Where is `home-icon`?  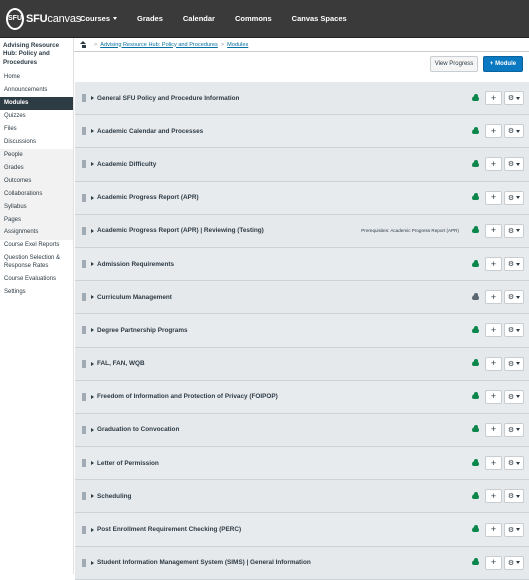
home-icon is located at coordinates (83, 44).